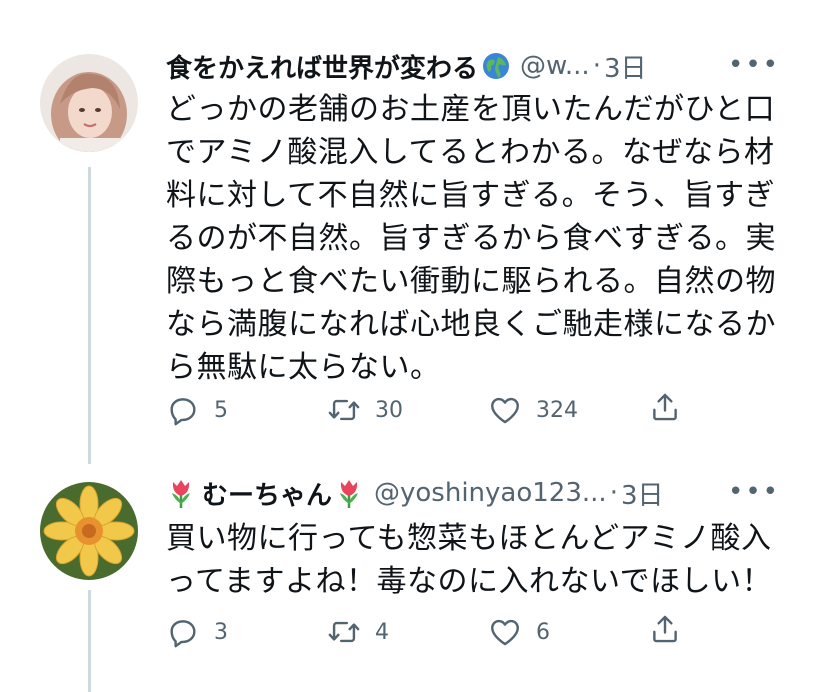 This screenshot has height=692, width=828. I want to click on action-bar: 5 30 324, so click(421, 410).